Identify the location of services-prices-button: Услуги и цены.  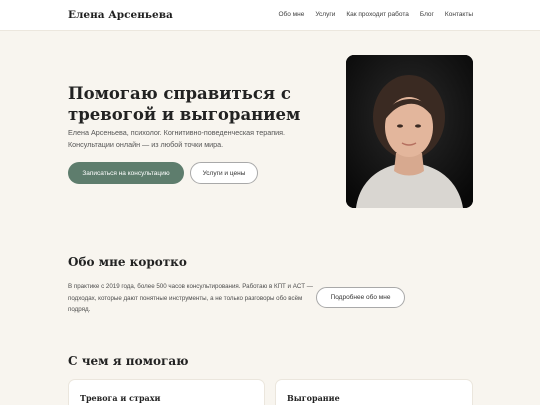
(224, 173).